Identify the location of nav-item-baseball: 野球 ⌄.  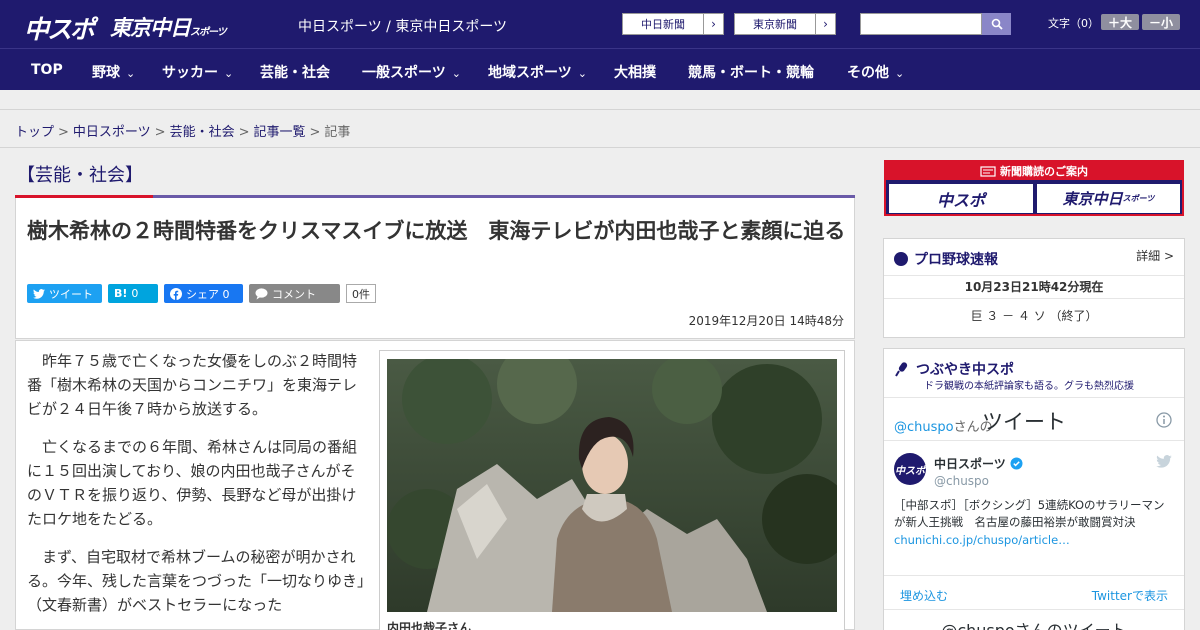
(113, 72).